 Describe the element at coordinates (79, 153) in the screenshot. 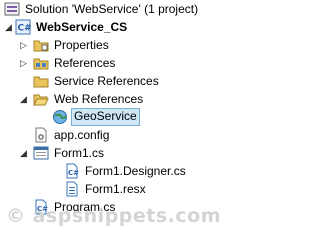

I see `form1-label: Form1.cs` at that location.